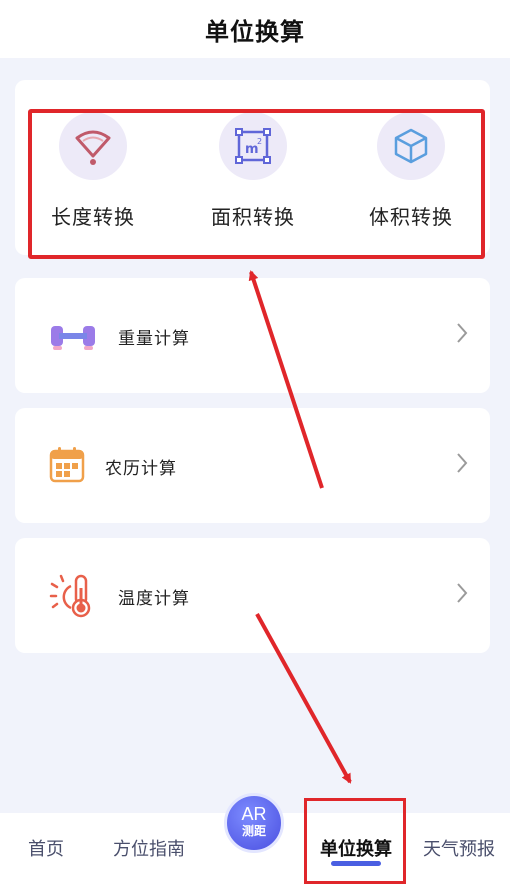 The image size is (510, 890). Describe the element at coordinates (154, 598) in the screenshot. I see `temperature-calc-label: 温度计算` at that location.